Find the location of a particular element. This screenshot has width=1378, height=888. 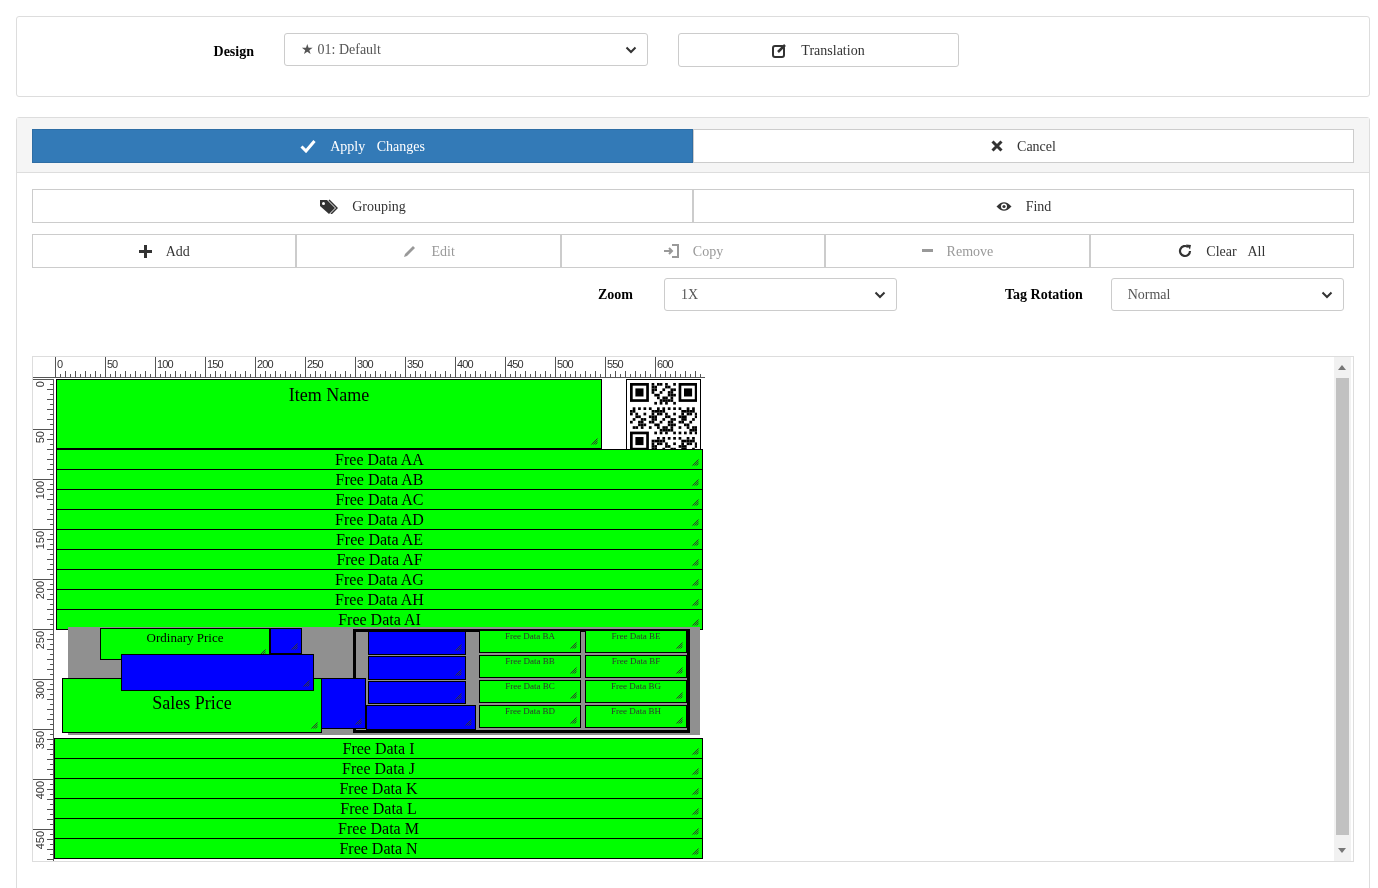

design-select: ★ 01: Default is located at coordinates (466, 49).